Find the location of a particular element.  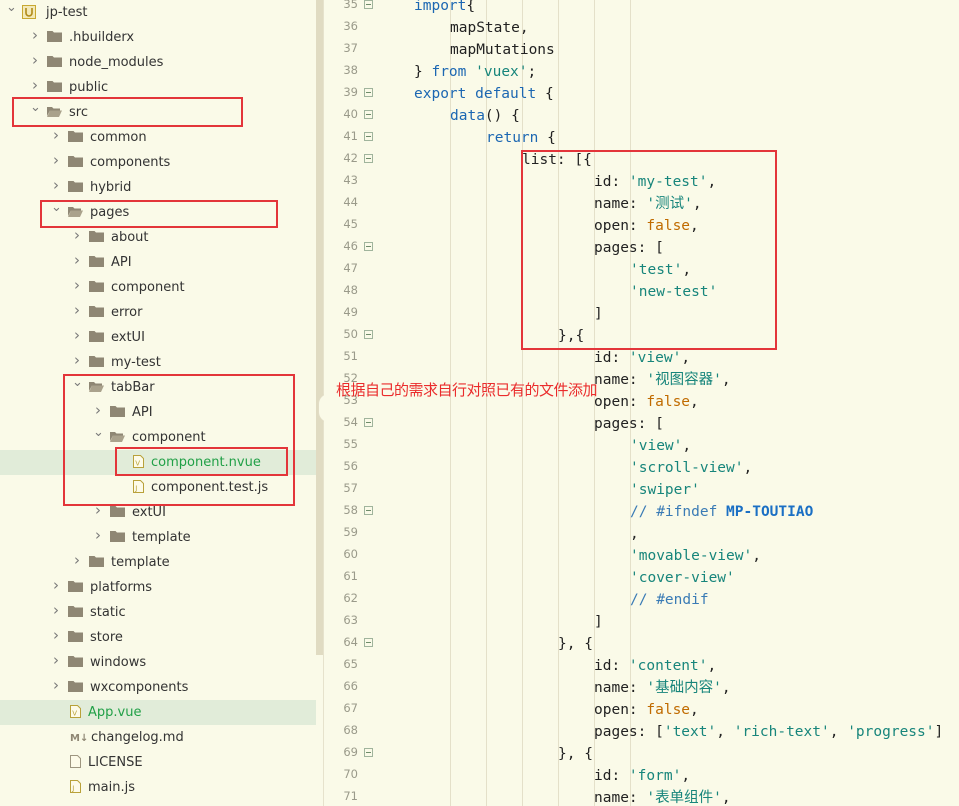

tree-item-label: extUI is located at coordinates (128, 337).